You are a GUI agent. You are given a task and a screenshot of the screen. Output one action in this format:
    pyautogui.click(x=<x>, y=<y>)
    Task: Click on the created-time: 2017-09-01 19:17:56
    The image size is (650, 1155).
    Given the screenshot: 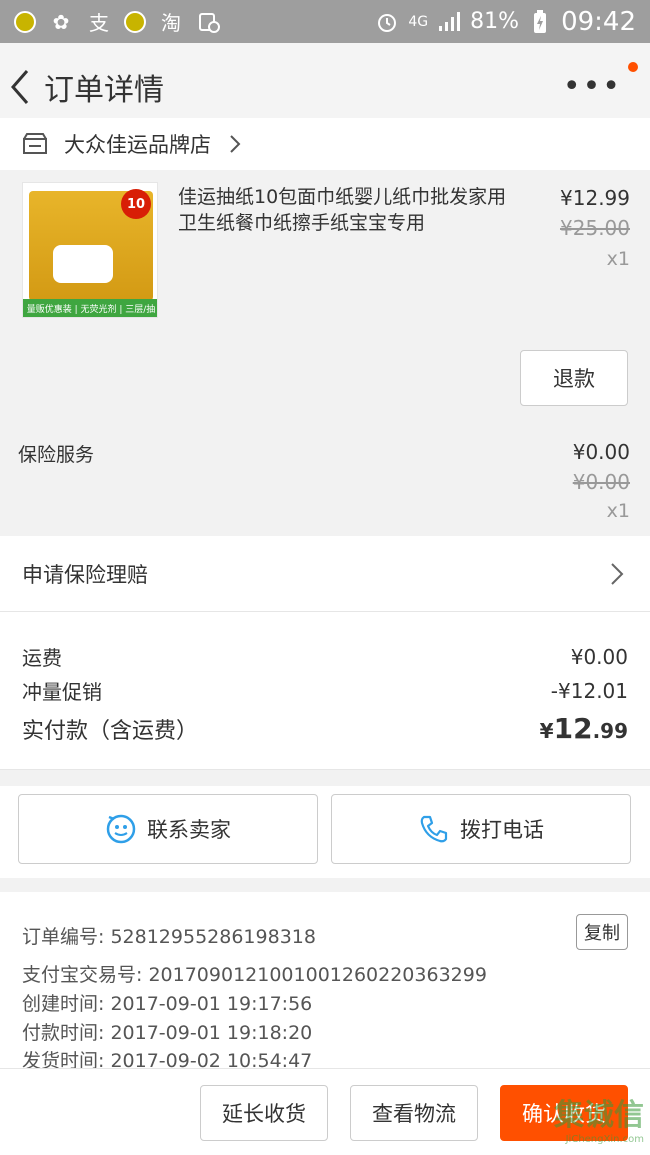 What is the action you would take?
    pyautogui.click(x=211, y=1004)
    